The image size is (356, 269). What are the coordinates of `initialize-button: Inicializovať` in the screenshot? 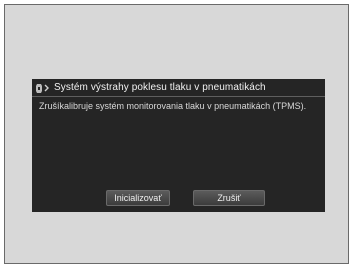 It's located at (138, 198).